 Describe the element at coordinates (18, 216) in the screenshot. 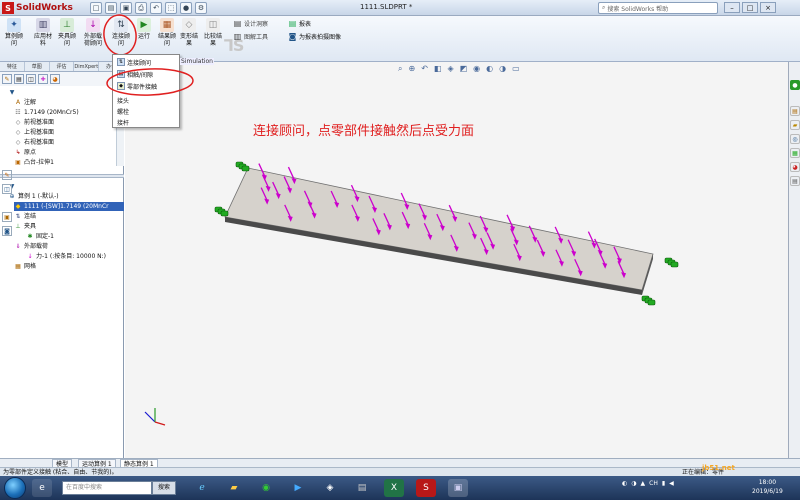

I see `connection-icon: ⇅` at that location.